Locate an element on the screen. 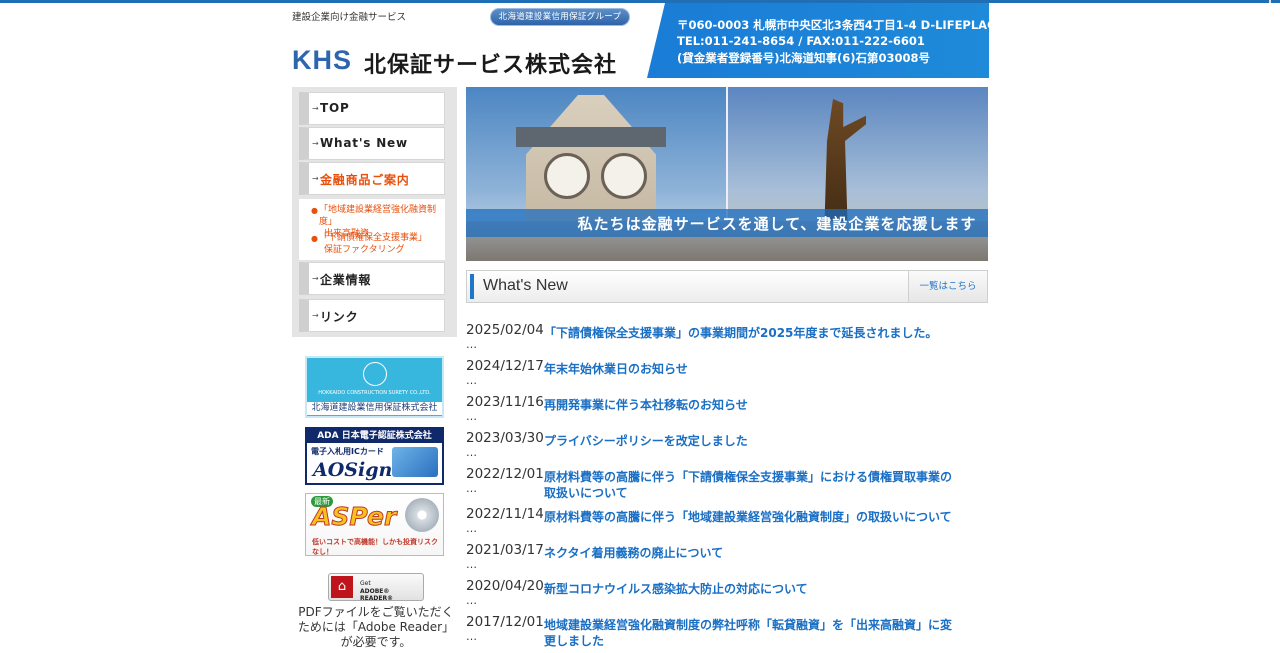  nav-item-products: → 金融商品ご案内 is located at coordinates (372, 178).